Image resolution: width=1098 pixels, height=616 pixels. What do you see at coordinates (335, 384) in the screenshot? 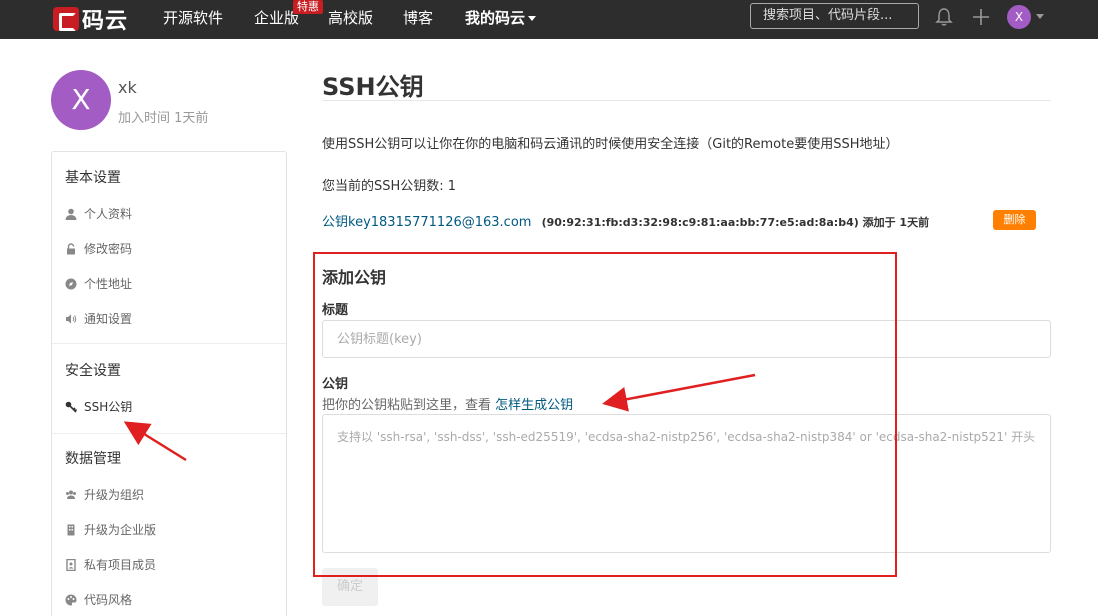
I see `public-key-label: 公钥` at bounding box center [335, 384].